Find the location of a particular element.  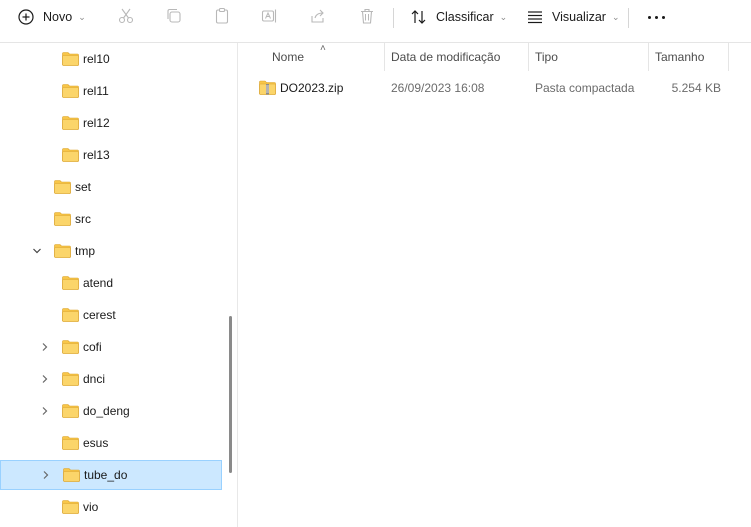

file-name: DO2023.zip is located at coordinates (312, 88).